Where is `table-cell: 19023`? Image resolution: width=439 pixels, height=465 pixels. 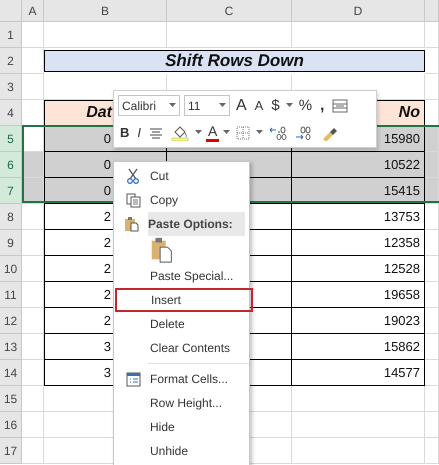 table-cell: 19023 is located at coordinates (358, 321).